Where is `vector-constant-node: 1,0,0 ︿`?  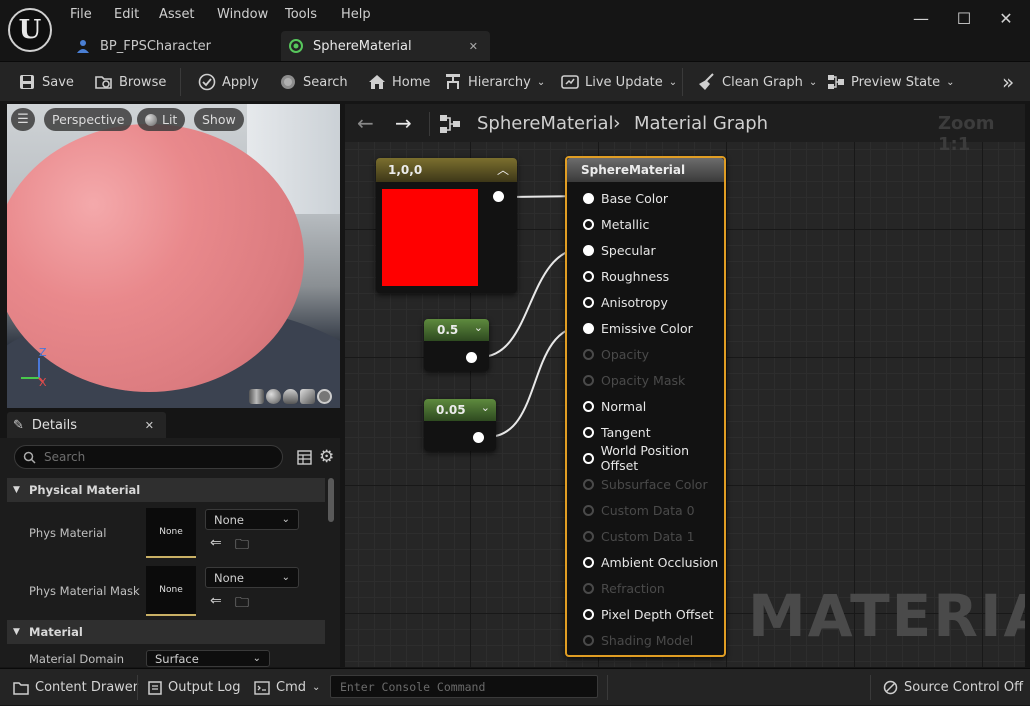 vector-constant-node: 1,0,0 ︿ is located at coordinates (446, 225).